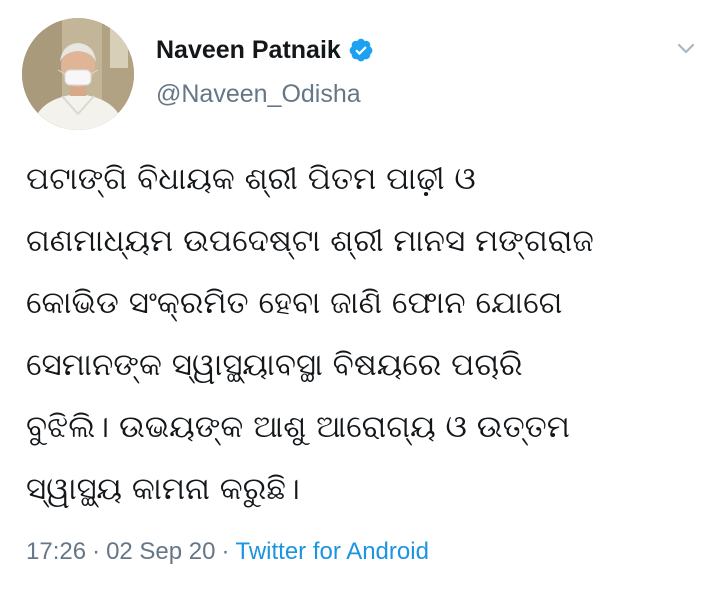 The height and width of the screenshot is (596, 720). I want to click on tweet-text-line: ବୁଝିଲି। ଉଭୟଙ୍କ ଆଶୁ ଆରୋଗ୍ୟ ଓ ଉତ୍ତମ, so click(298, 427).